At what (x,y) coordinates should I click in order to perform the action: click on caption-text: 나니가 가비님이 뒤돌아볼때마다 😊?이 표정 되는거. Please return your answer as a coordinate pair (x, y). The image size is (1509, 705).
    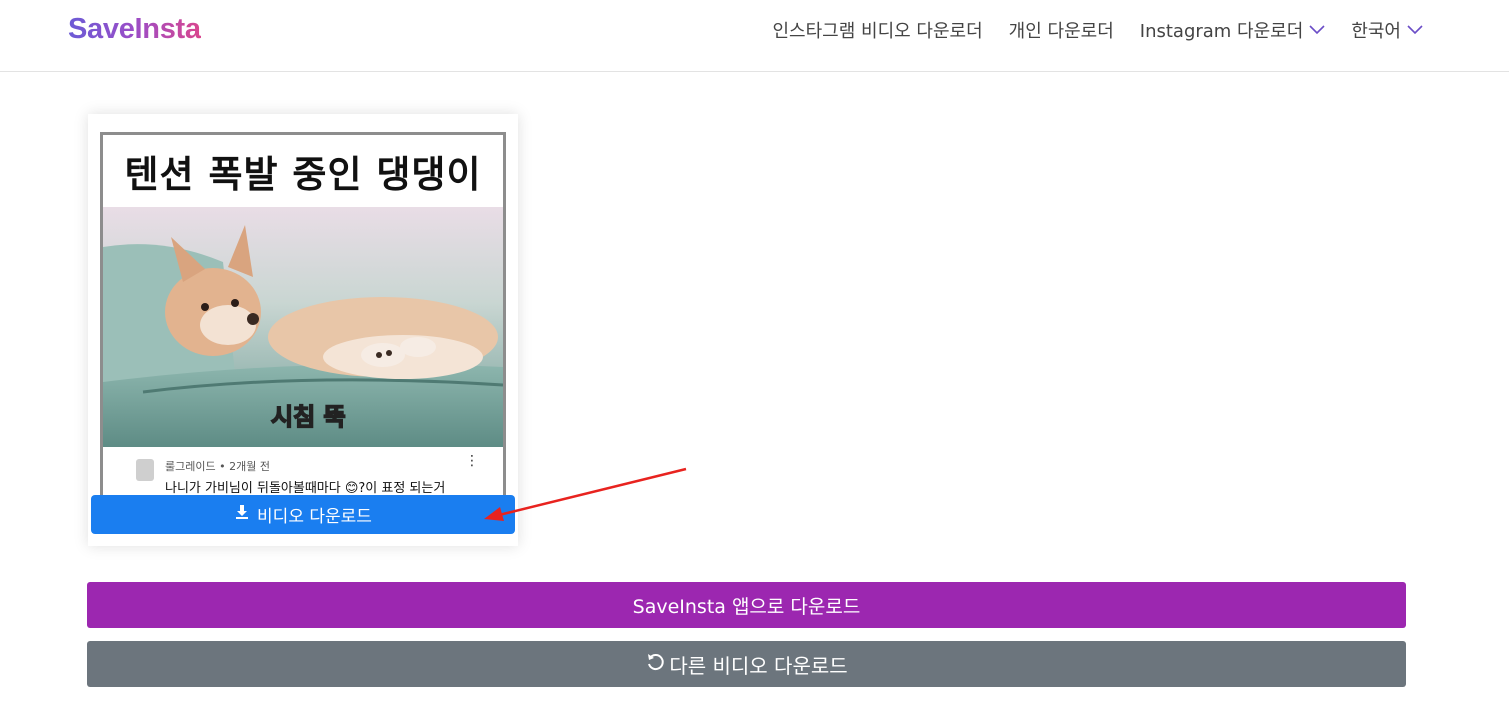
    Looking at the image, I should click on (305, 488).